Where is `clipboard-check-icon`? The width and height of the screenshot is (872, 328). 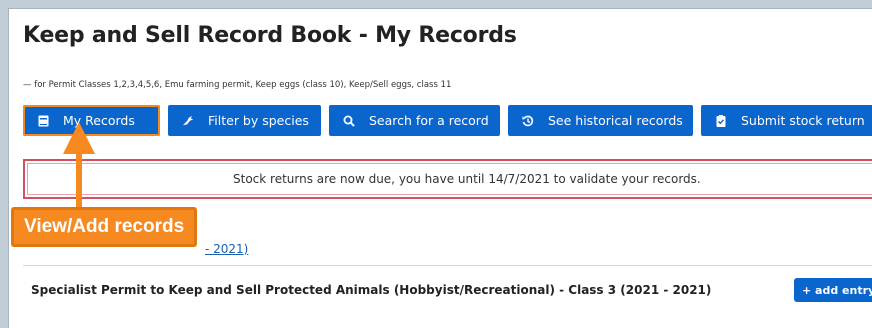
clipboard-check-icon is located at coordinates (721, 120).